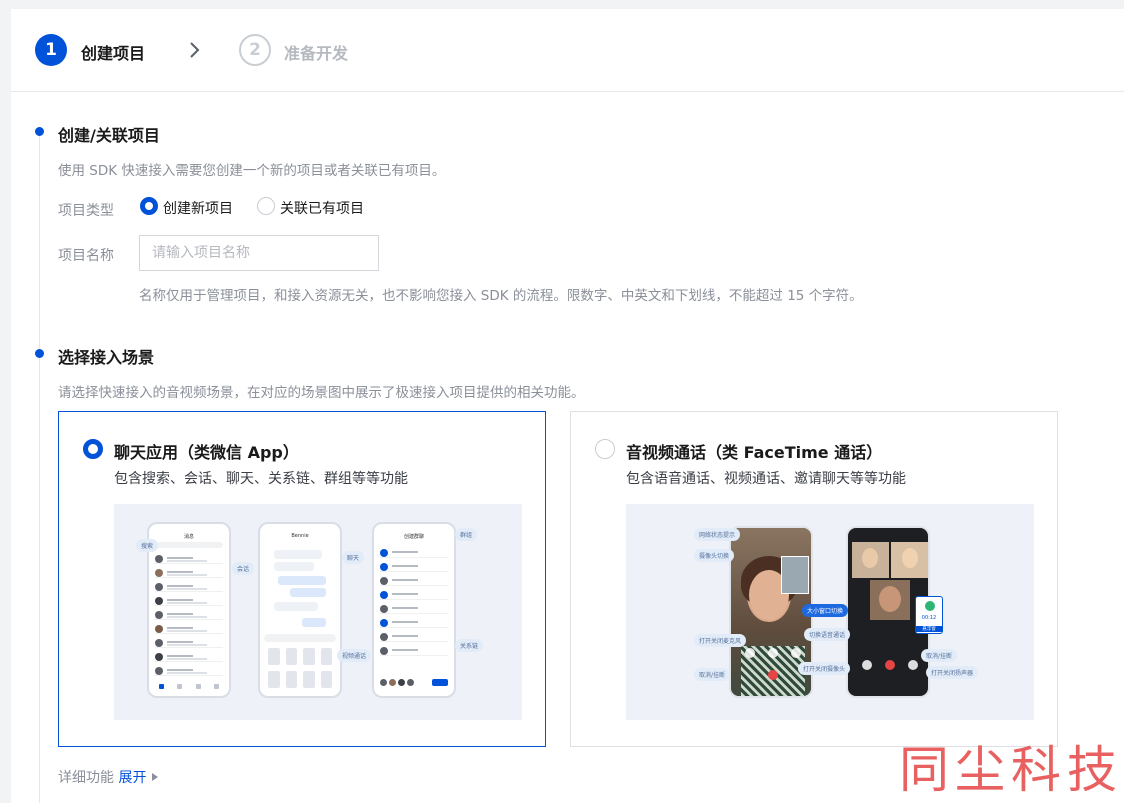 This screenshot has height=803, width=1124. I want to click on scene-title-chat: 聊天应用（类微信 App）, so click(206, 452).